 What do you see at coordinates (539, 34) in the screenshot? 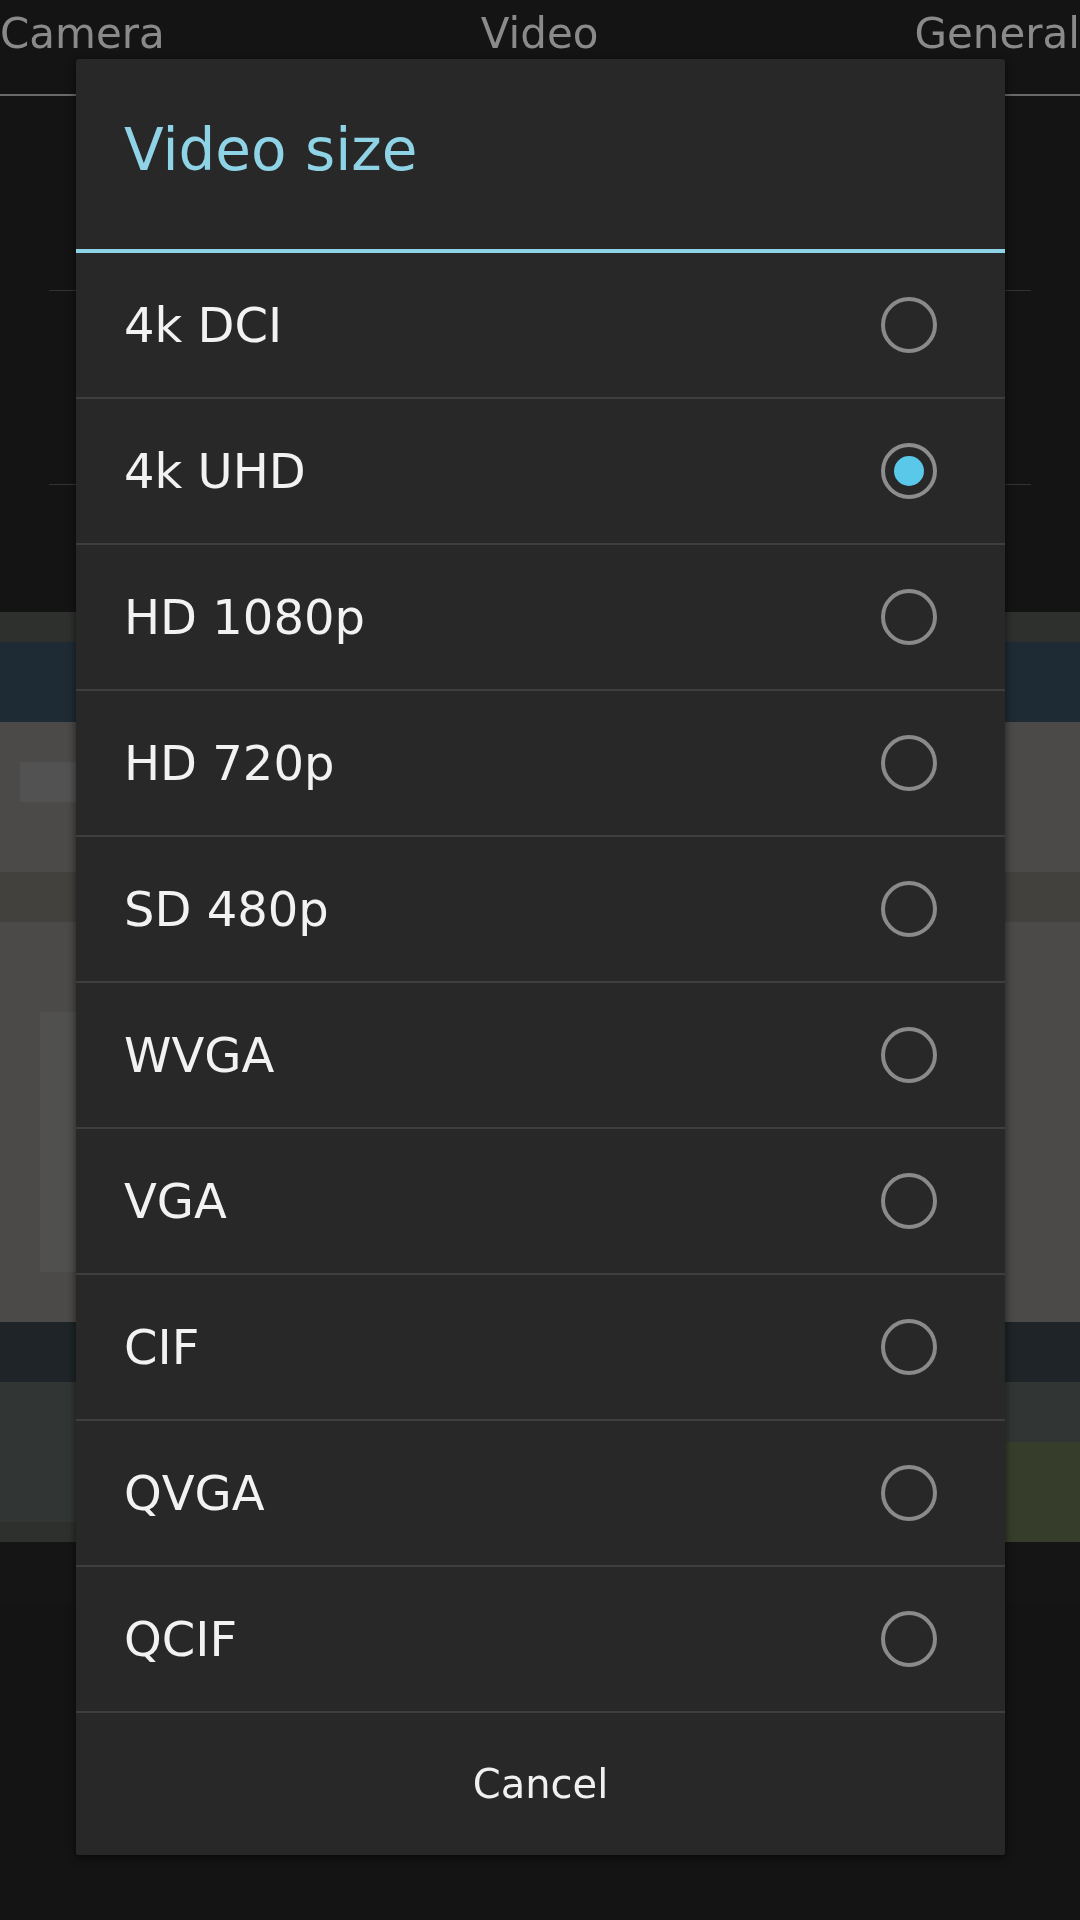
I see `tab: Video` at bounding box center [539, 34].